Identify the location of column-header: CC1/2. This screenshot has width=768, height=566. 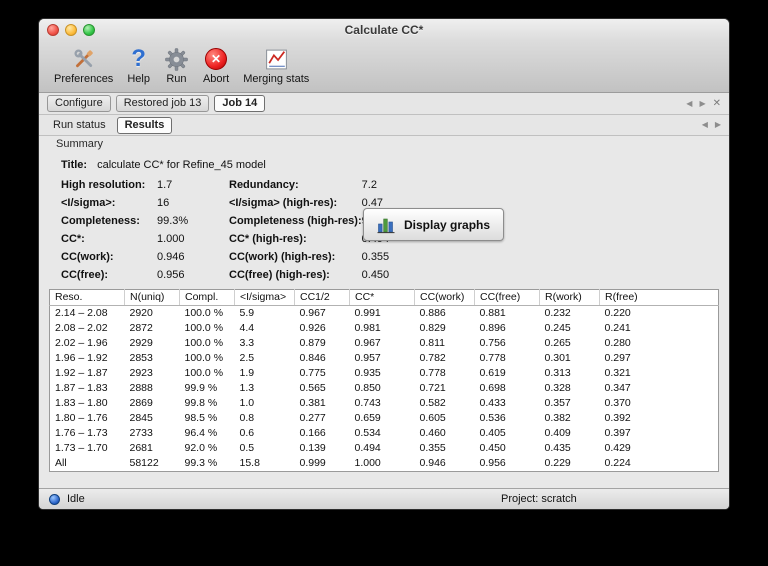
(322, 297).